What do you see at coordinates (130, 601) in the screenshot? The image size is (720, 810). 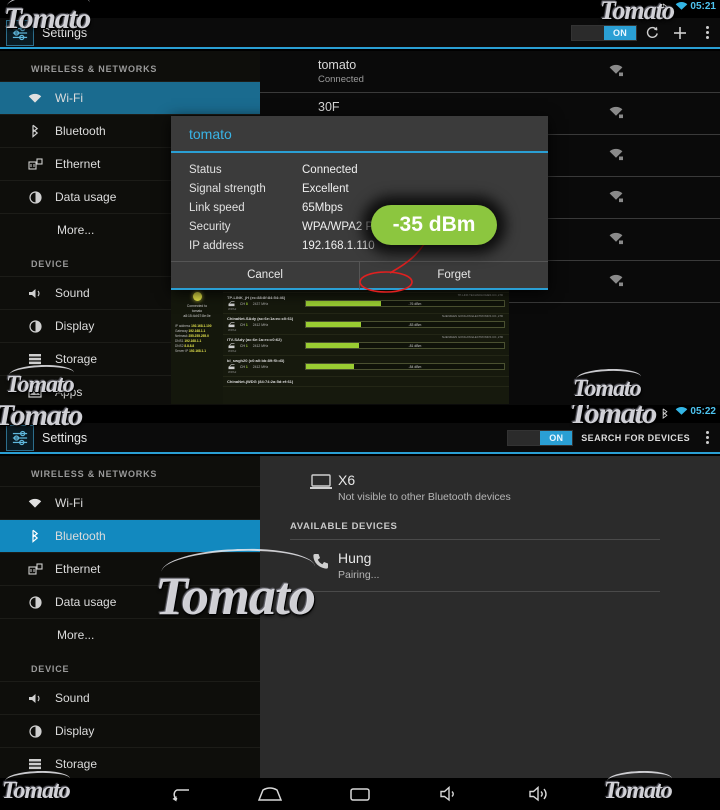 I see `sidebar-item-data-usage: Data usage` at bounding box center [130, 601].